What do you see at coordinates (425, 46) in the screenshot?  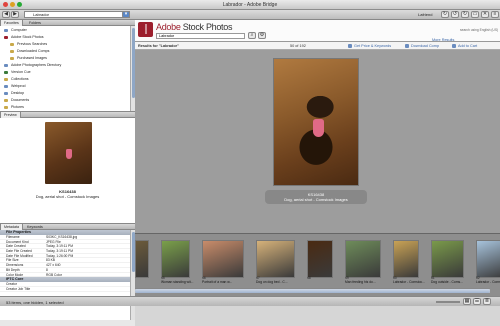 I see `download-comp-label: Download Comp` at bounding box center [425, 46].